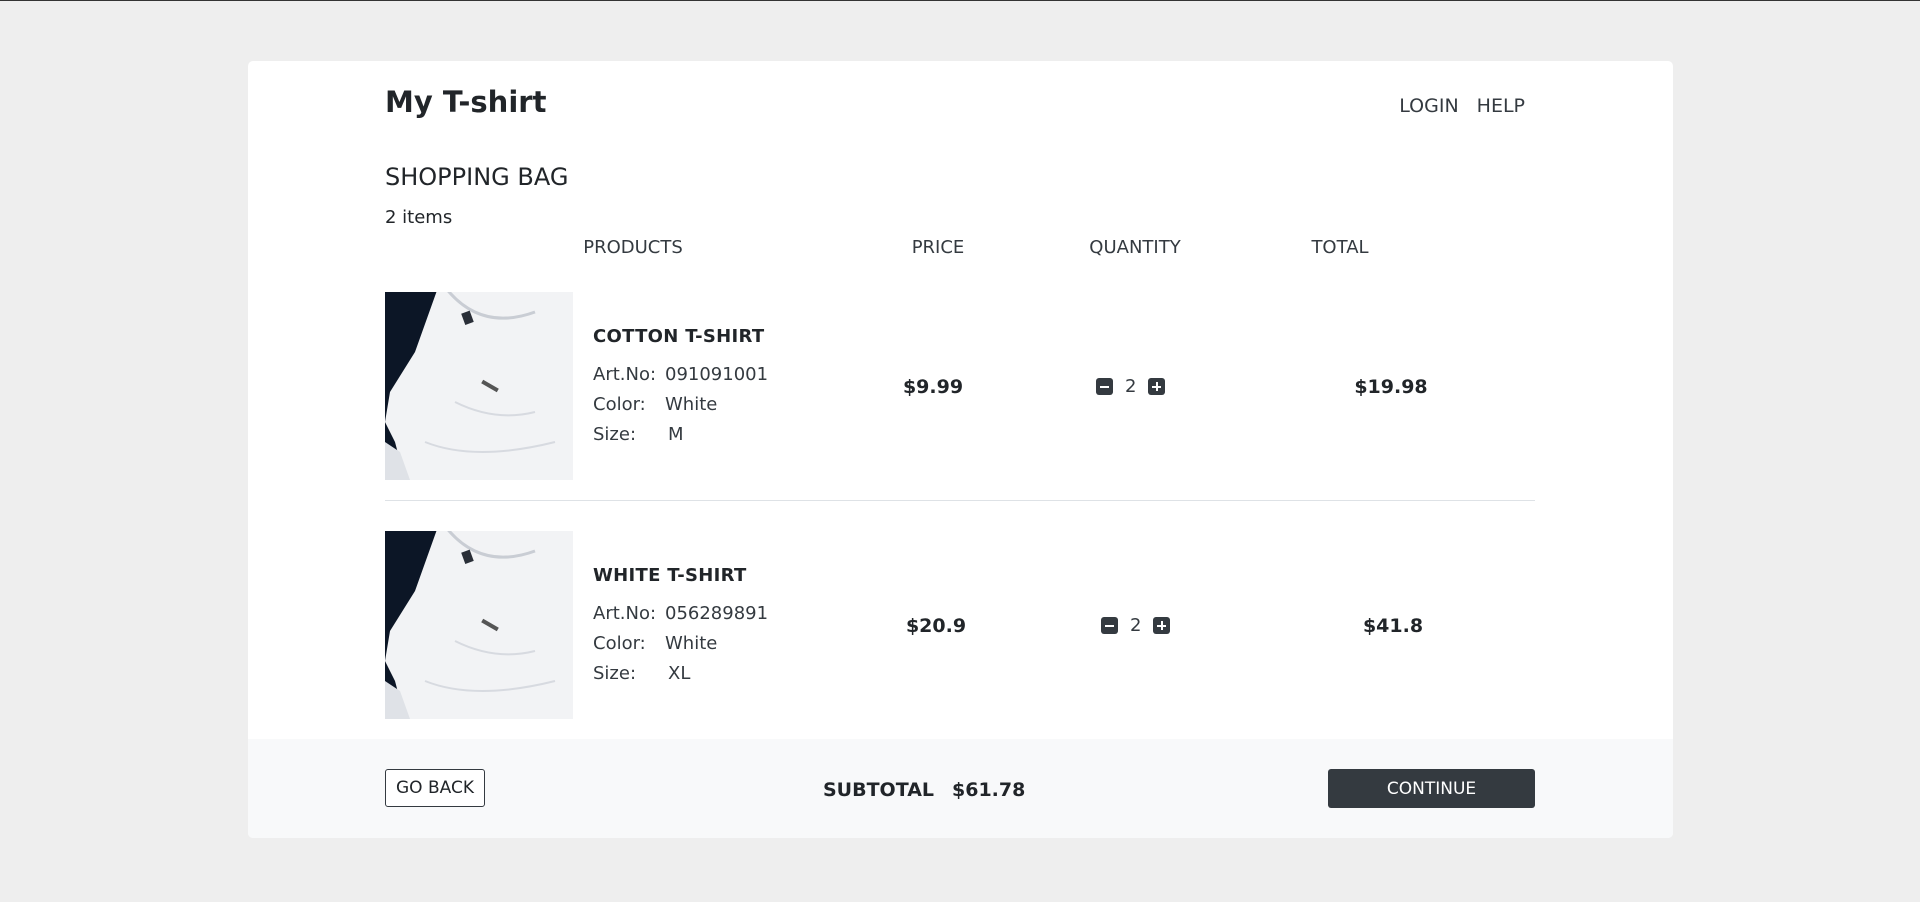 The width and height of the screenshot is (1920, 902). I want to click on size-value: M, so click(676, 434).